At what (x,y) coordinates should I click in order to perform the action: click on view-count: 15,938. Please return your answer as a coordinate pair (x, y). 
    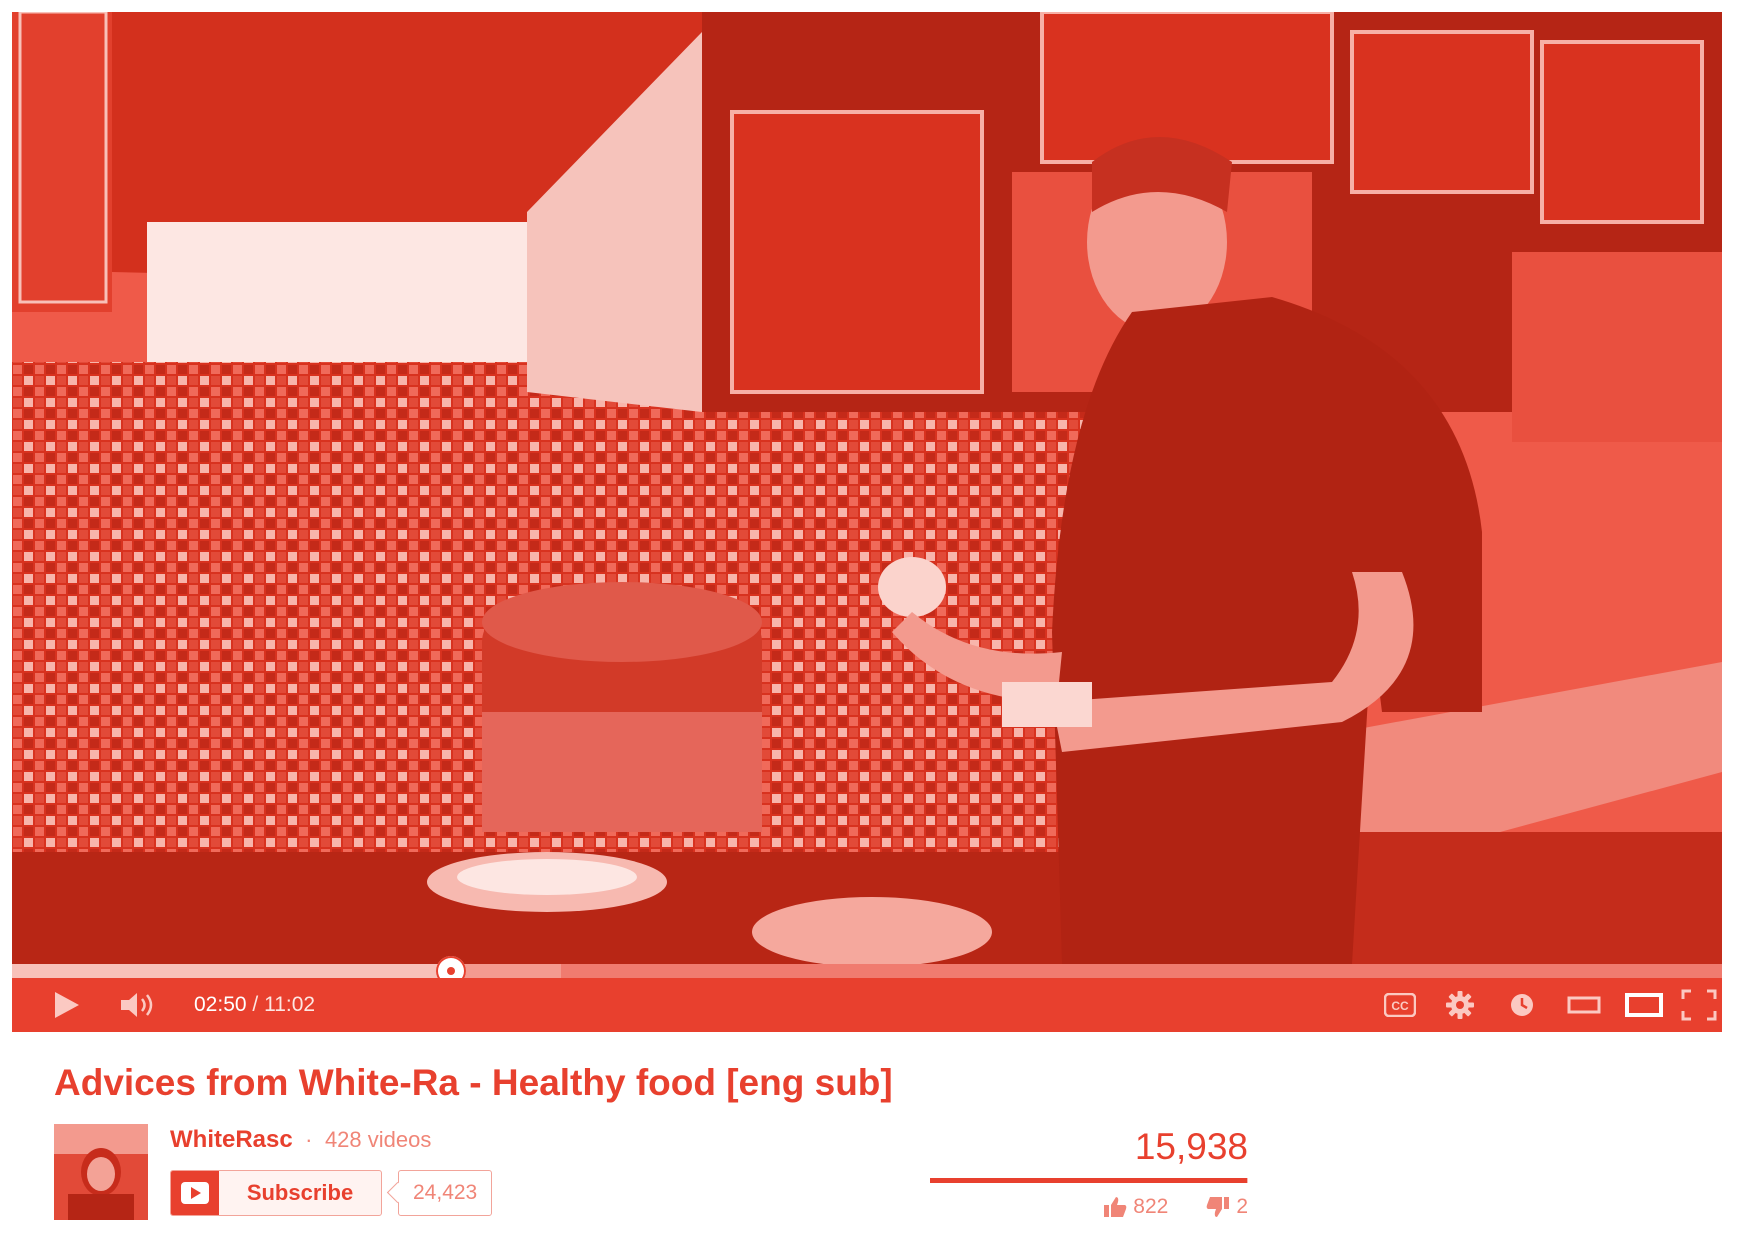
    Looking at the image, I should click on (1191, 1146).